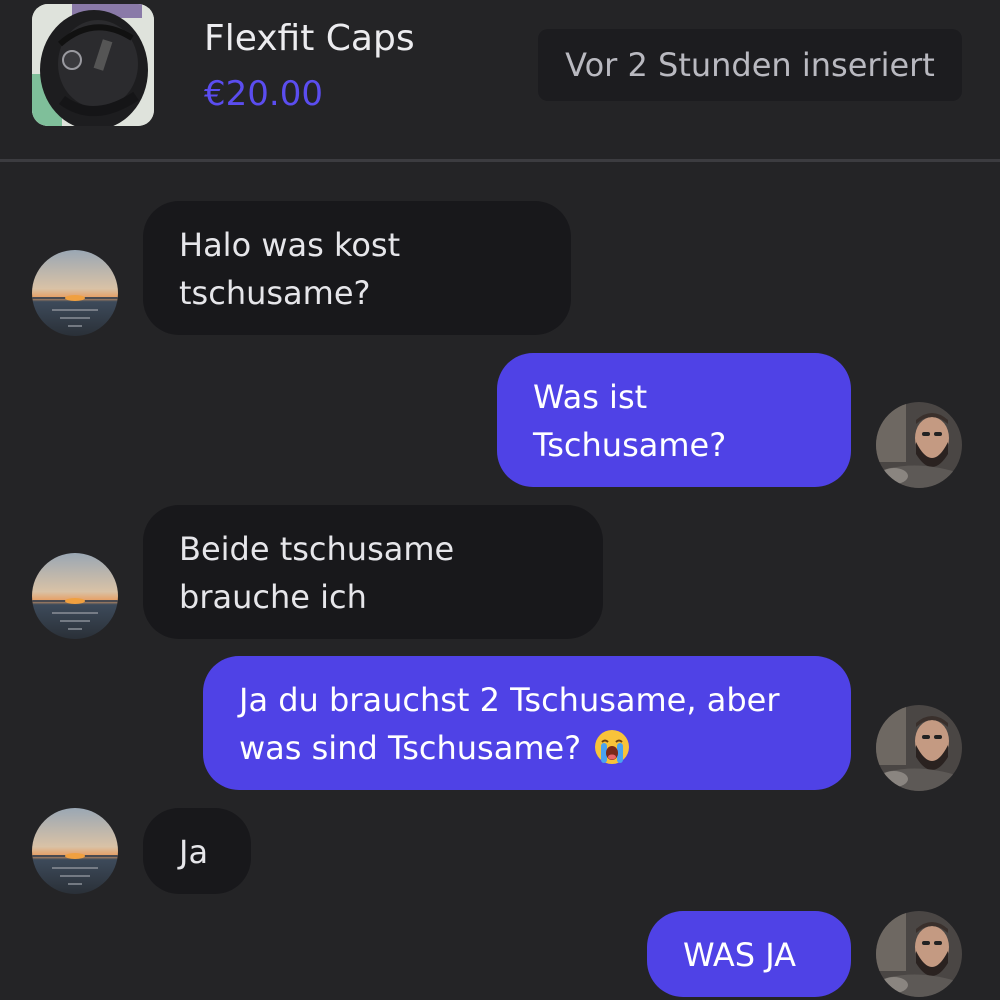 Image resolution: width=1000 pixels, height=1000 pixels. Describe the element at coordinates (674, 420) in the screenshot. I see `message-bubble-outgoing: Was ist Tschusame?` at that location.